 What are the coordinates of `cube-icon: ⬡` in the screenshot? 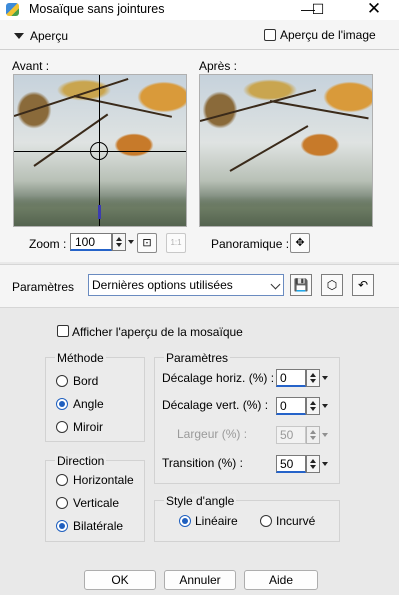 It's located at (332, 285).